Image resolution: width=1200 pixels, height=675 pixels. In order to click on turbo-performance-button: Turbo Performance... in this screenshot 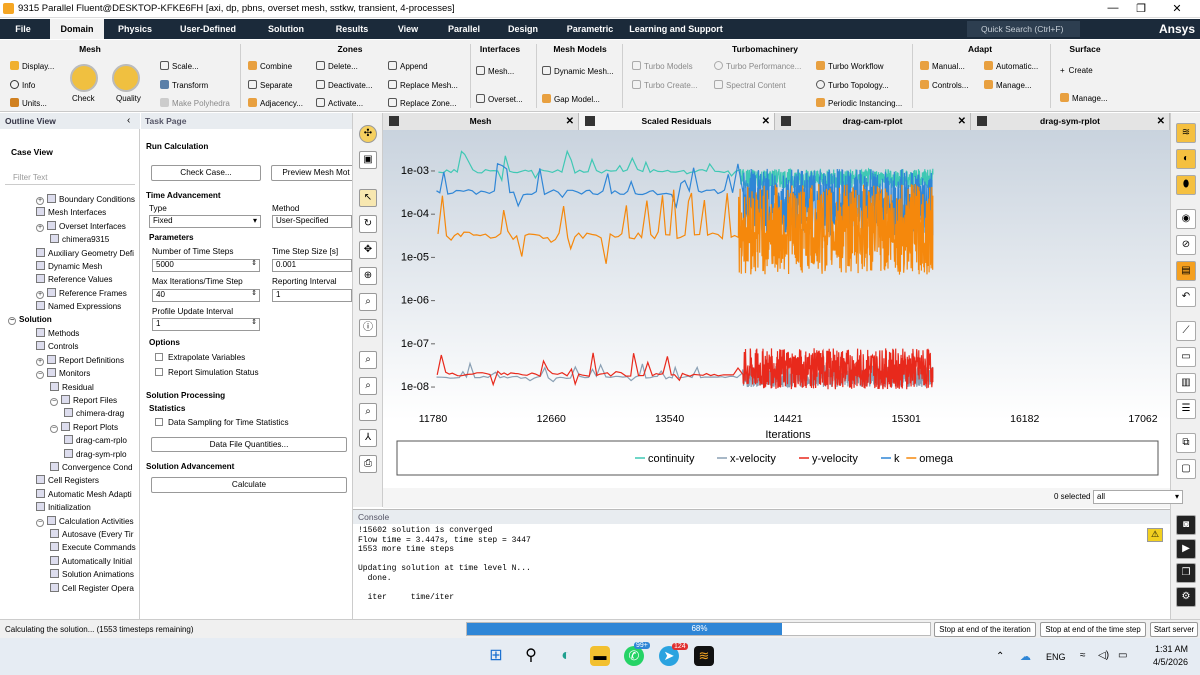, I will do `click(757, 66)`.